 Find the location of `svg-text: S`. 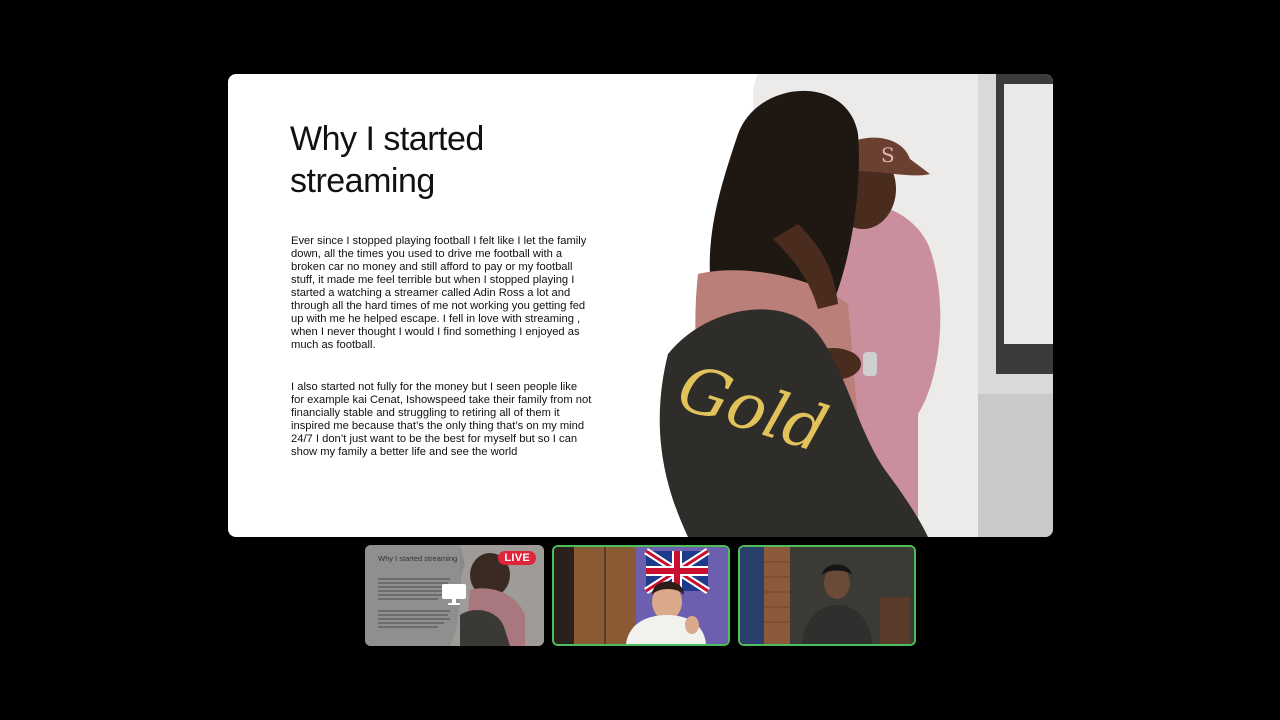

svg-text: S is located at coordinates (888, 155).